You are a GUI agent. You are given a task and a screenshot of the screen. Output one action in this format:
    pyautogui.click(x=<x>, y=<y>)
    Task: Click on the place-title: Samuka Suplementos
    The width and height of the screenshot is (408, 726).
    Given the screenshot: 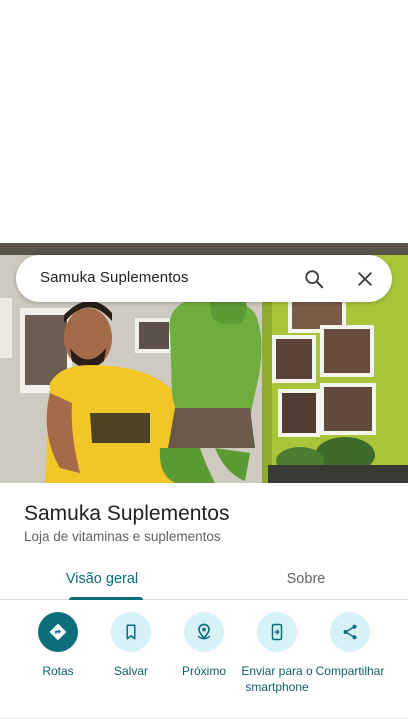 What is the action you would take?
    pyautogui.click(x=127, y=513)
    